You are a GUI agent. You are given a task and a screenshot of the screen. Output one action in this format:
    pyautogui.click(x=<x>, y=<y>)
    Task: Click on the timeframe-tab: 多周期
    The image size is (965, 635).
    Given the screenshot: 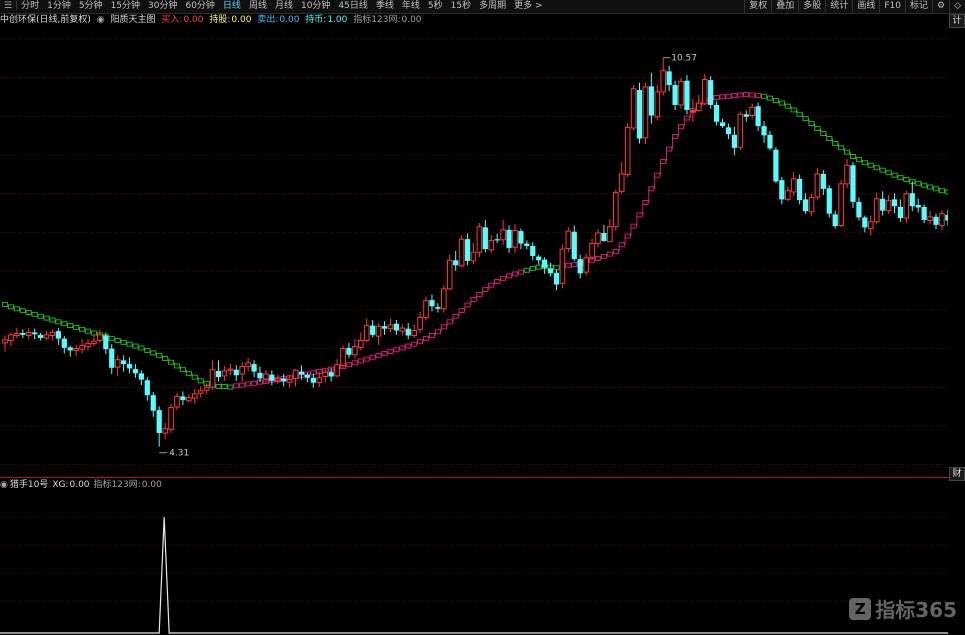 What is the action you would take?
    pyautogui.click(x=492, y=6)
    